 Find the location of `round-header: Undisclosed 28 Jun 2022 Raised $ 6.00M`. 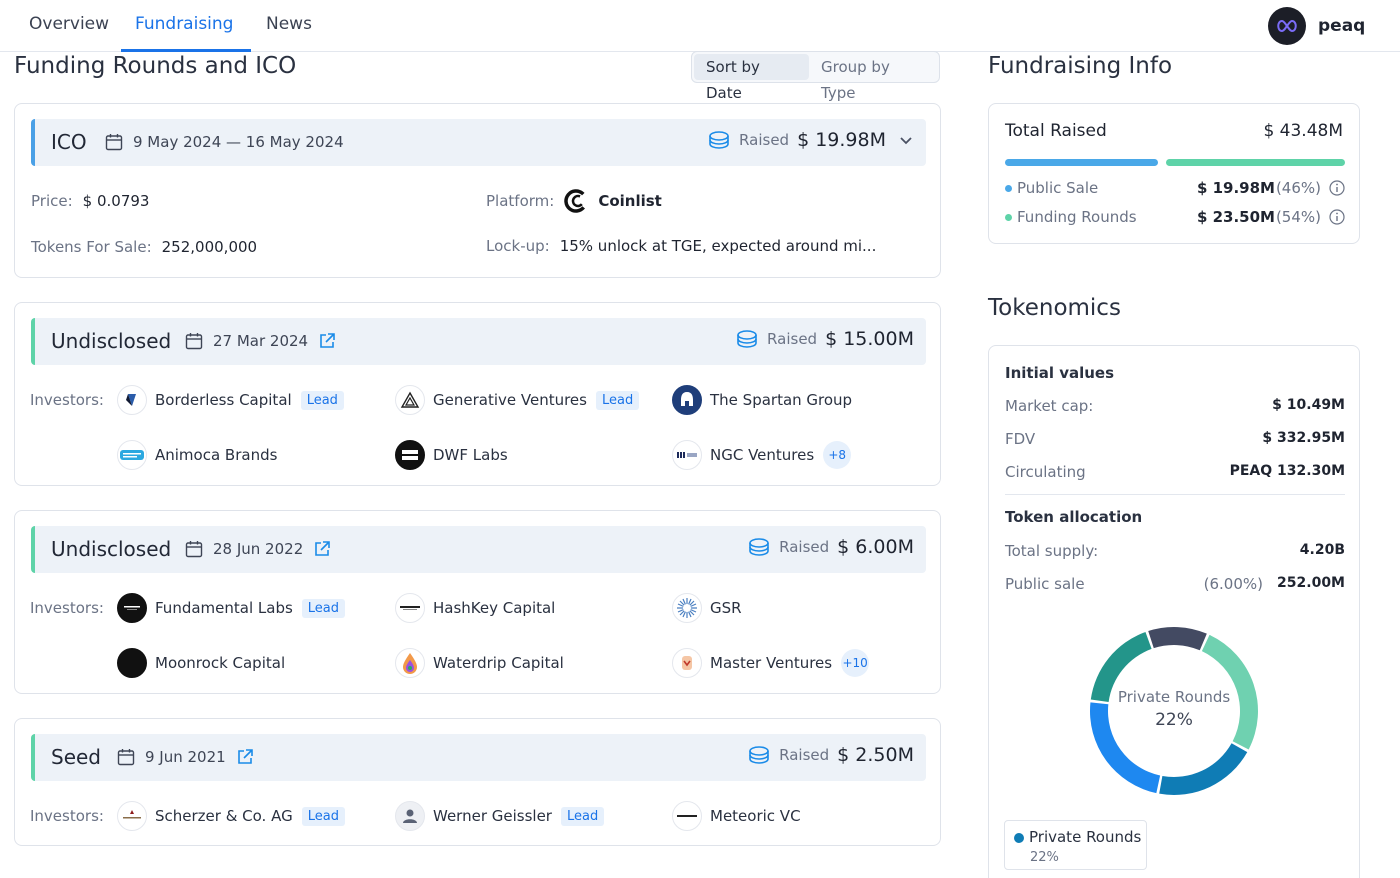

round-header: Undisclosed 28 Jun 2022 Raised $ 6.00M is located at coordinates (478, 549).